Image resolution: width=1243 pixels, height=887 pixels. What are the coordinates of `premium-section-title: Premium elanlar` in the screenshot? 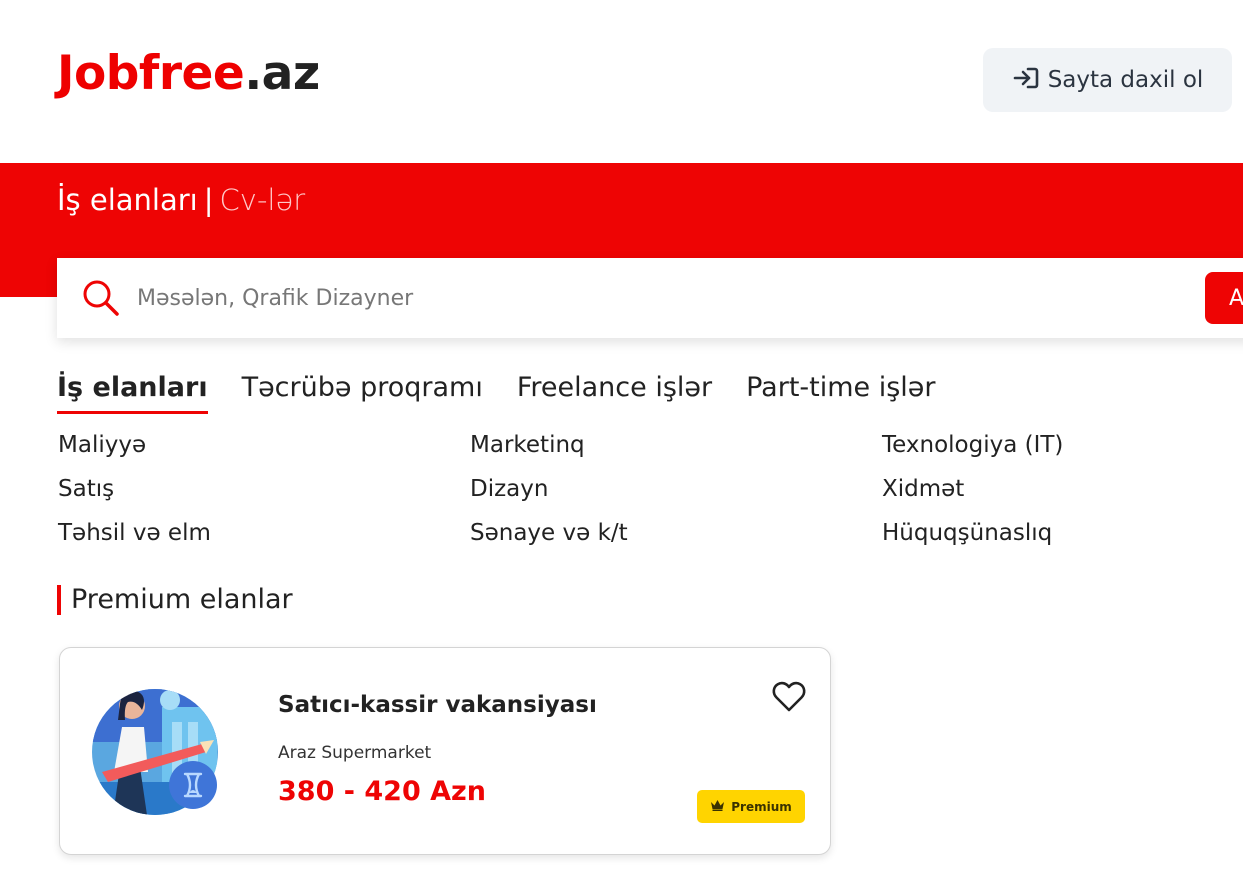 It's located at (175, 600).